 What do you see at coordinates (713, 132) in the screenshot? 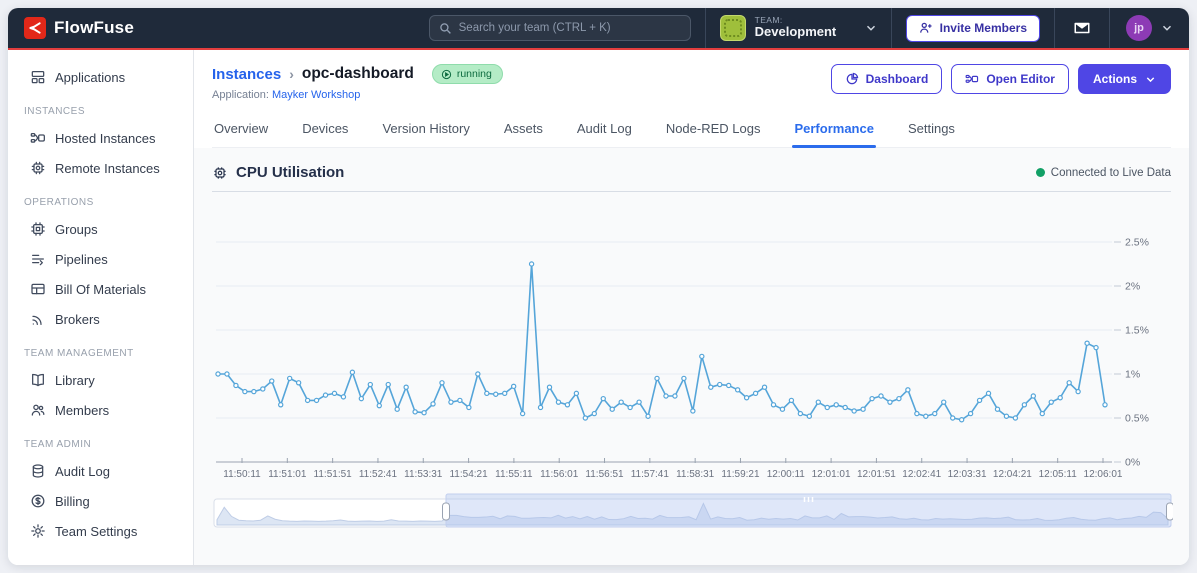
I see `tab-node-red-logs: Node-RED Logs` at bounding box center [713, 132].